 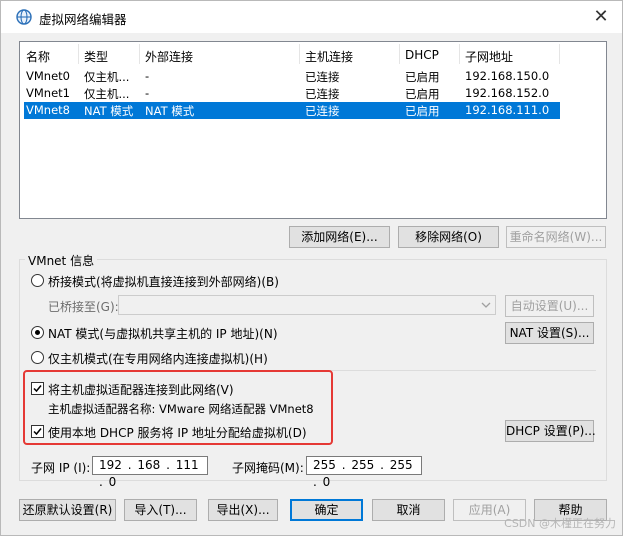 I want to click on host-only-mode-radio, so click(x=37, y=357).